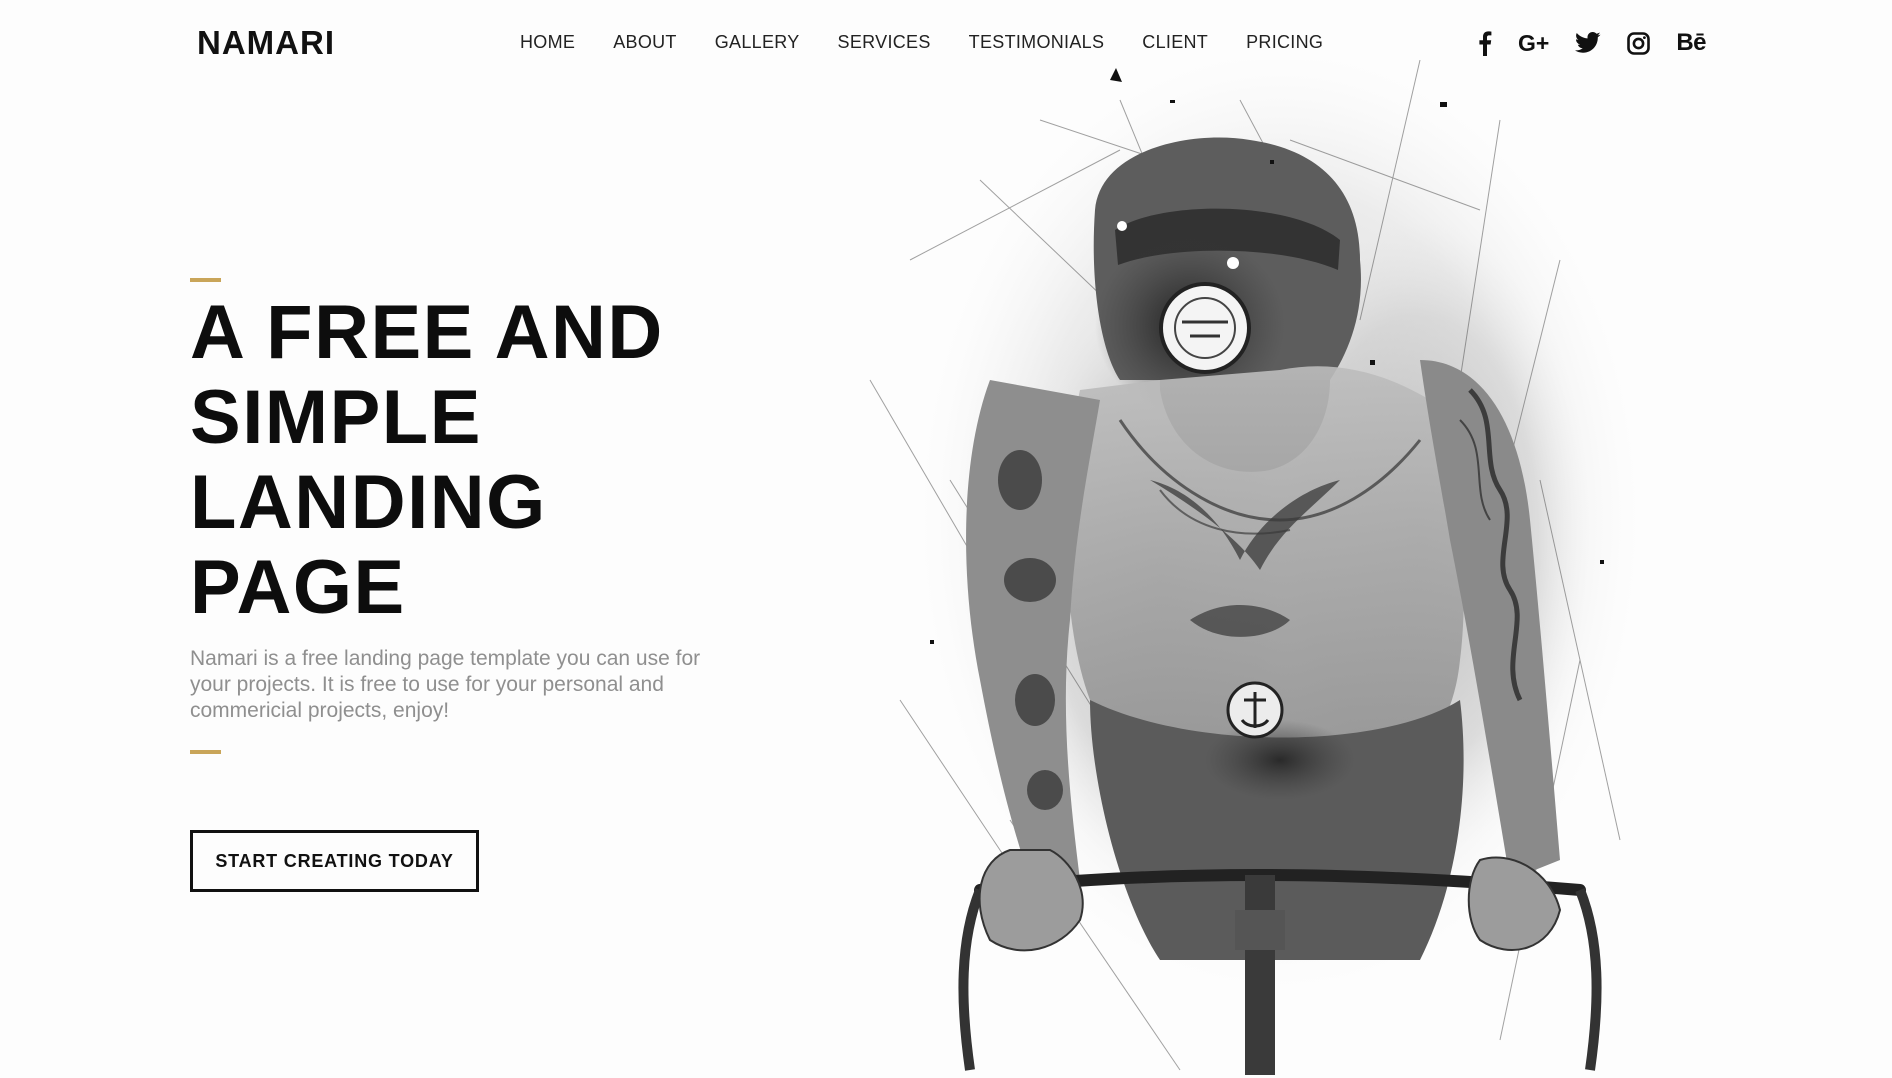 Image resolution: width=1892 pixels, height=1078 pixels. I want to click on google-plus-label: G+, so click(1534, 42).